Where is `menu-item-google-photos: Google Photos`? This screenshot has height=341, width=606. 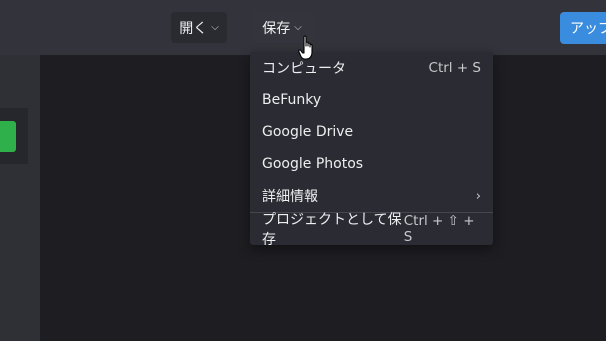
menu-item-google-photos: Google Photos is located at coordinates (371, 164).